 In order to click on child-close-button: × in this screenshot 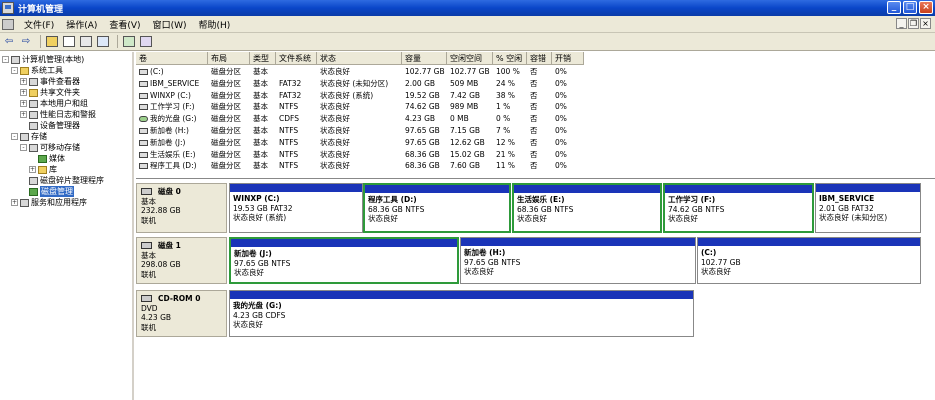, I will do `click(925, 23)`.